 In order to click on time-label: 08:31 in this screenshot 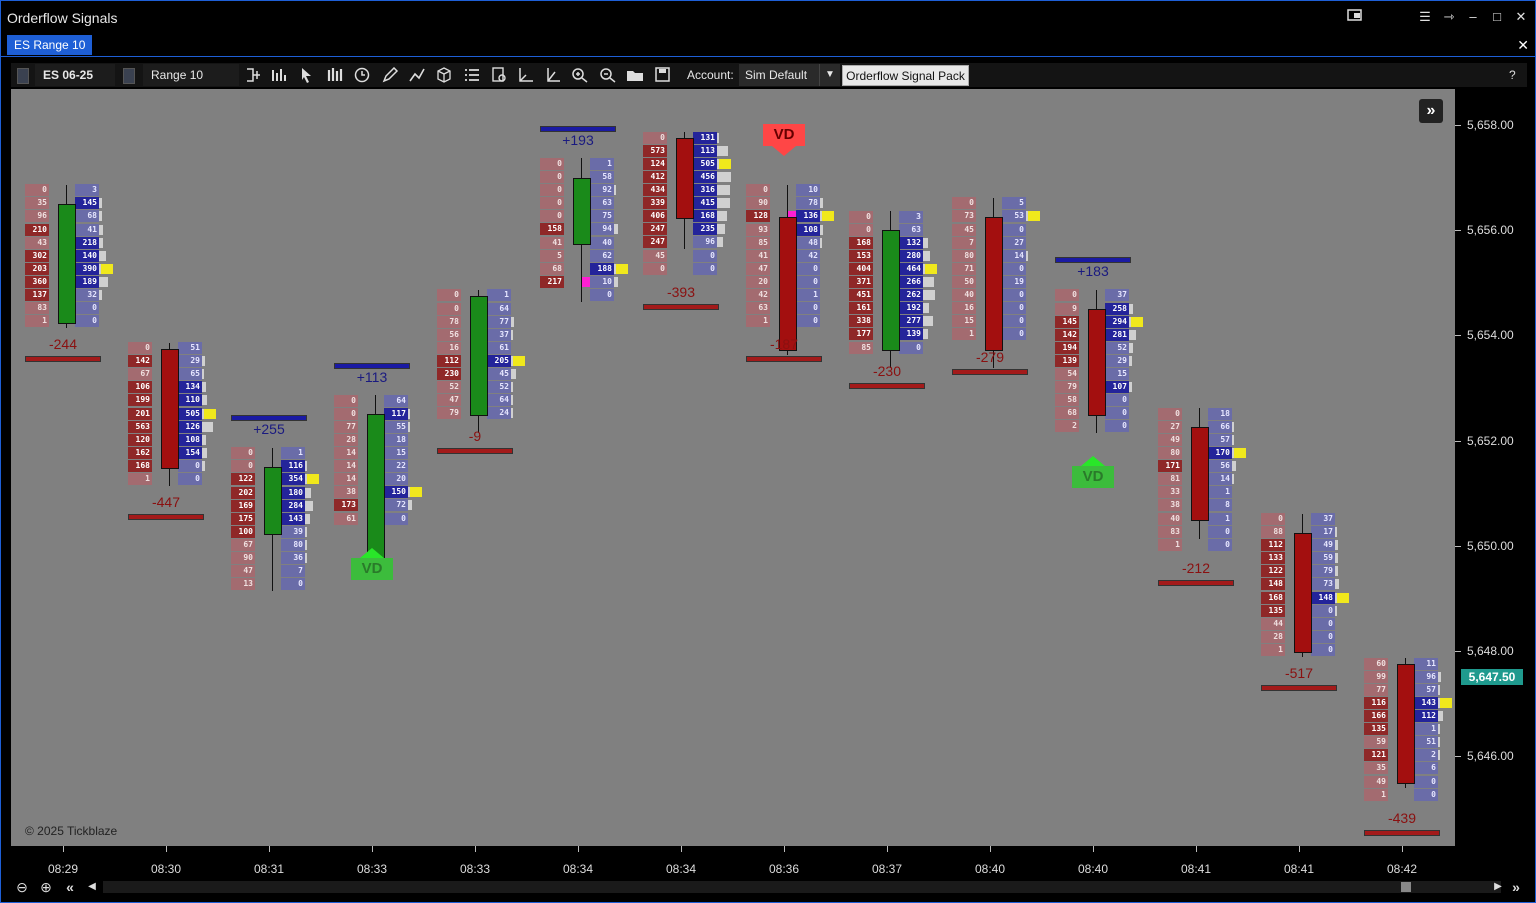, I will do `click(269, 869)`.